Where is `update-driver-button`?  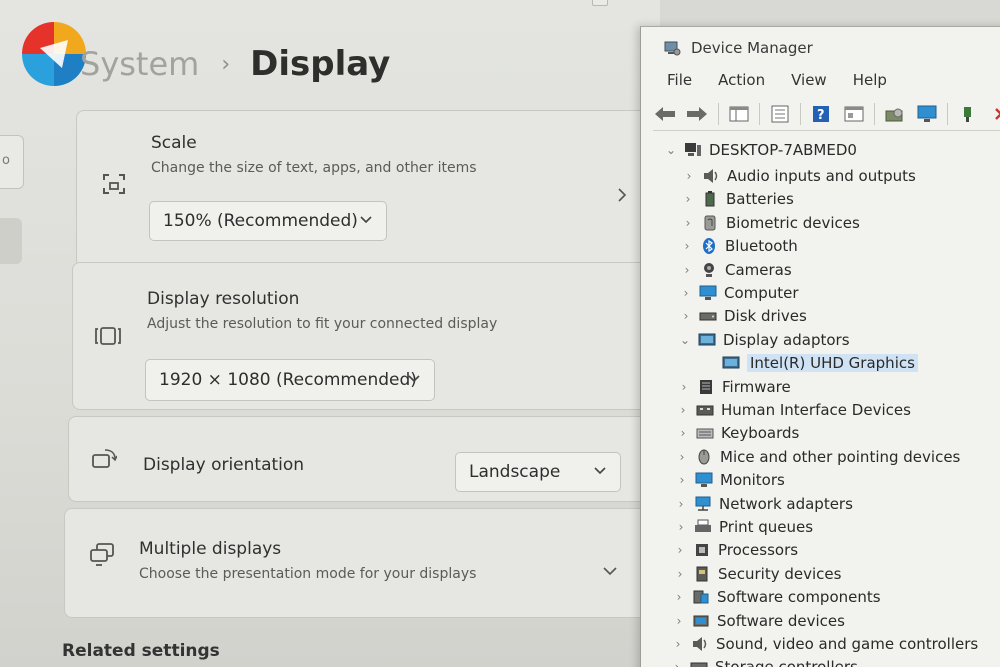
update-driver-button is located at coordinates (895, 114).